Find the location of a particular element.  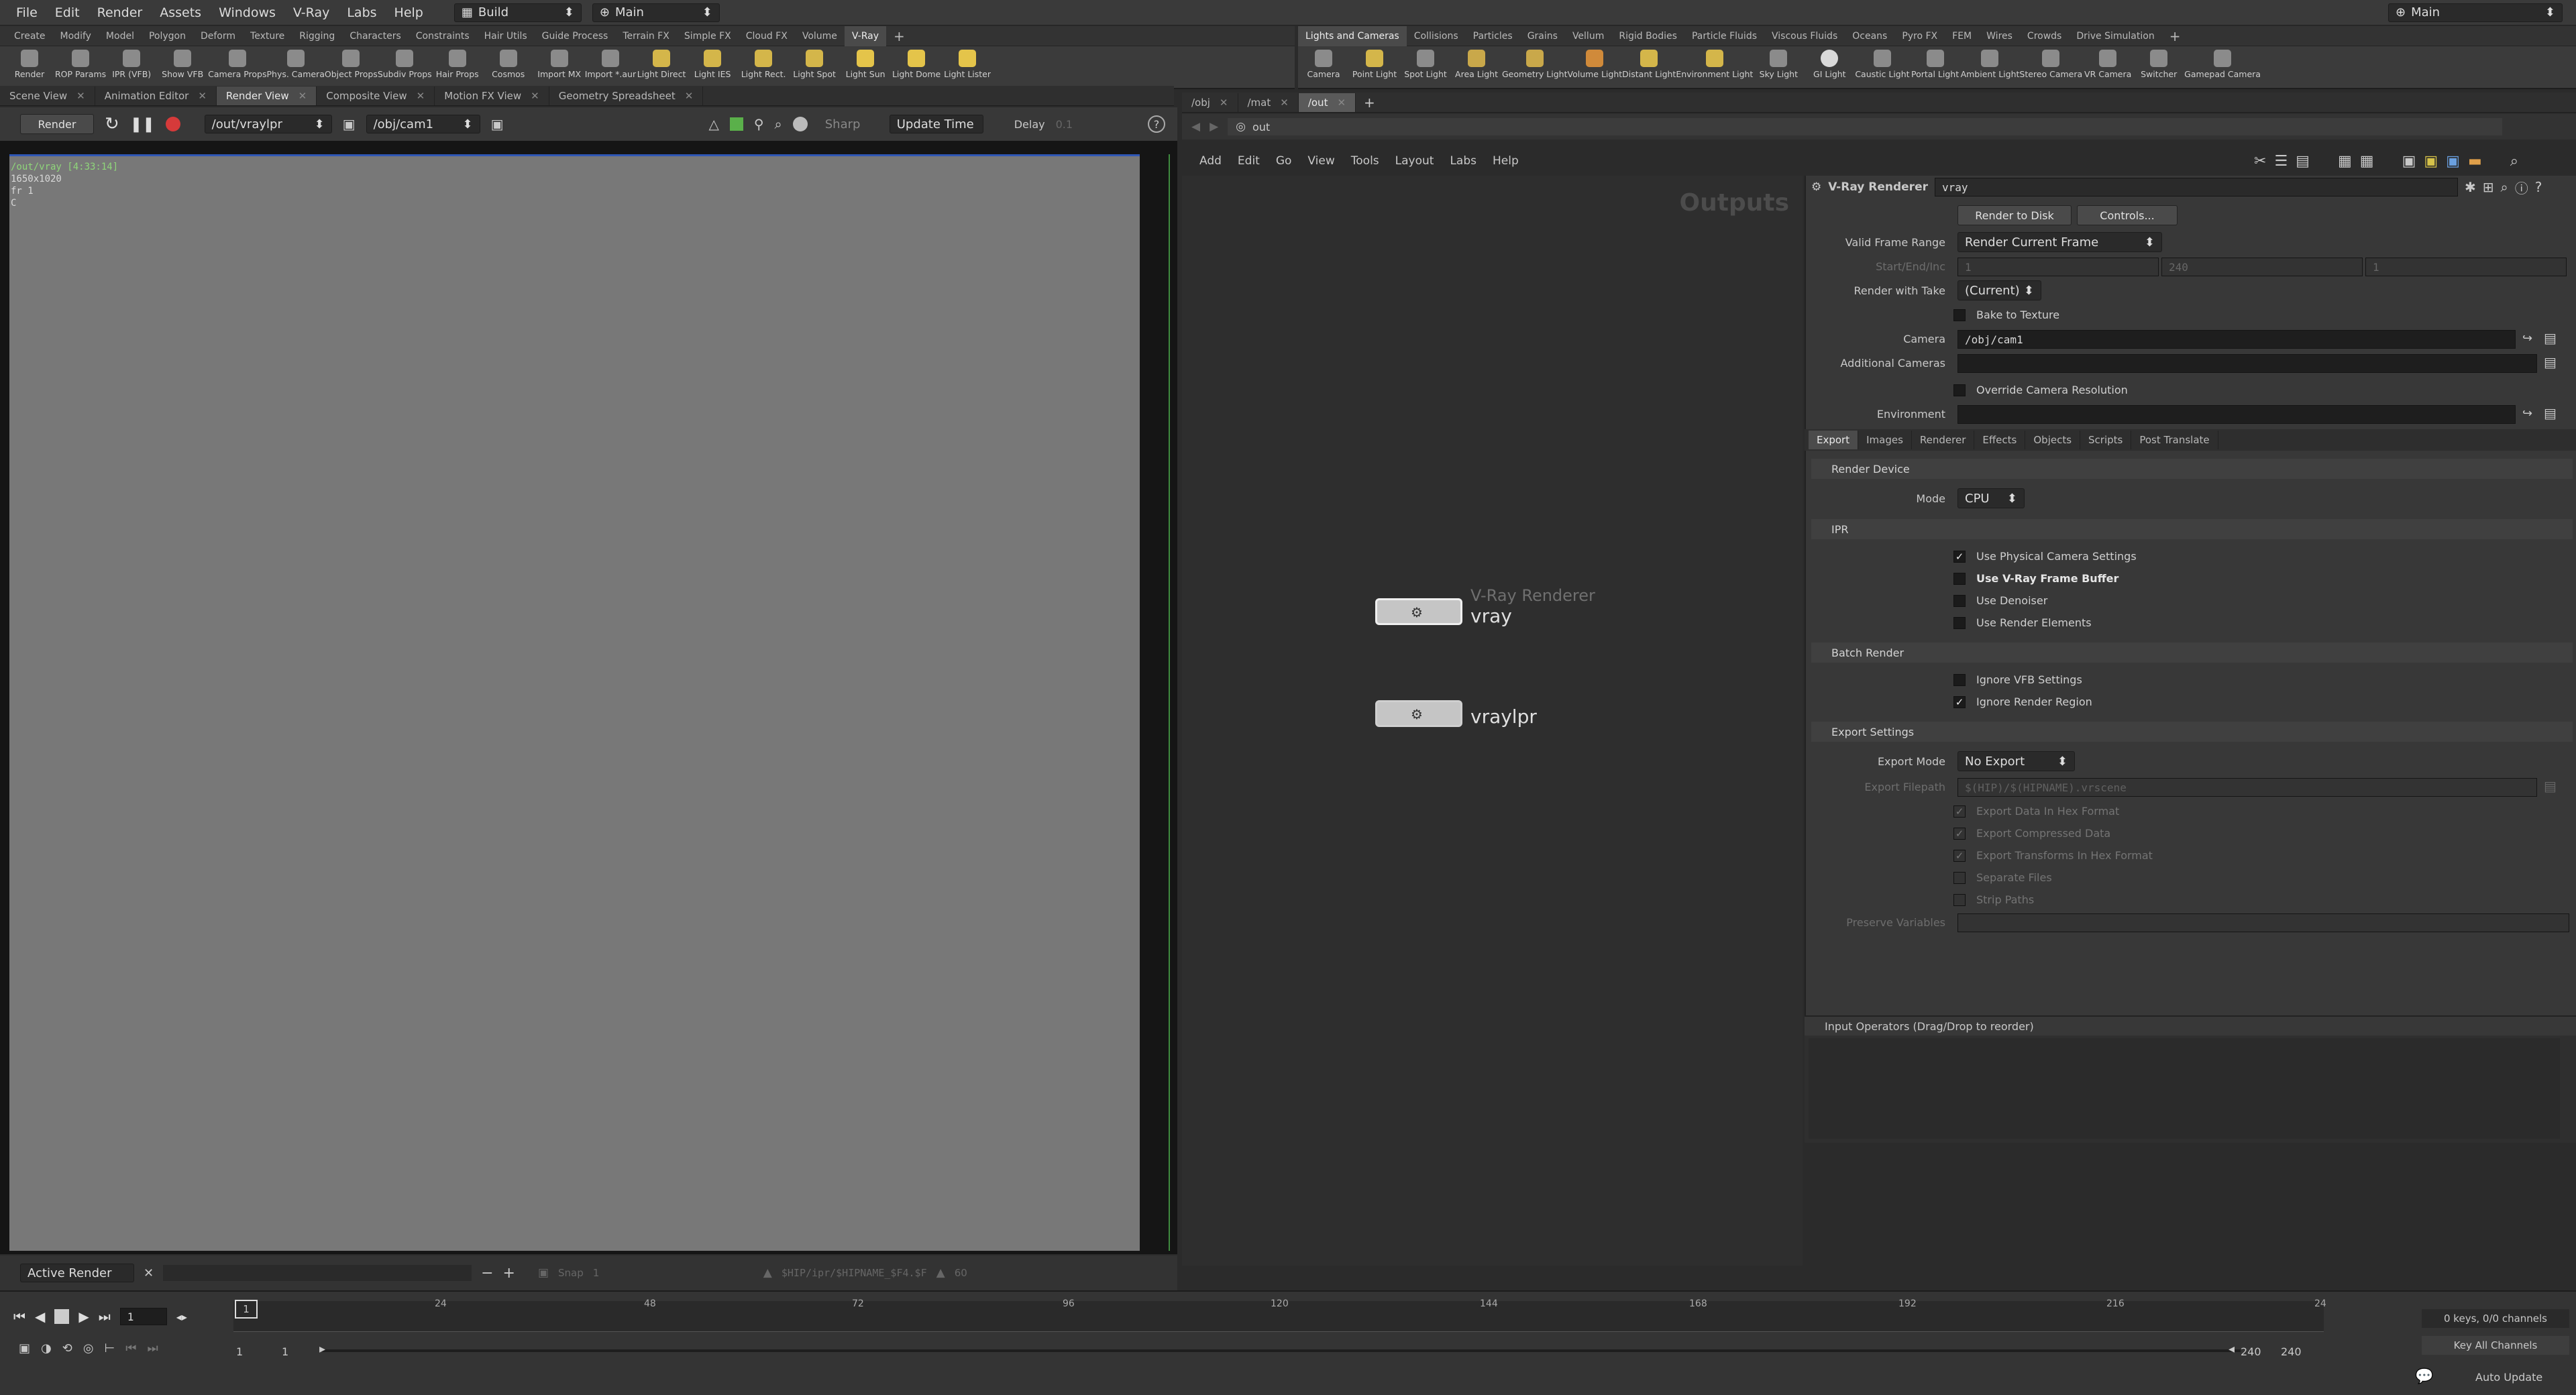

bake-to-texture-toggle: Bake to Texture is located at coordinates (2006, 315).